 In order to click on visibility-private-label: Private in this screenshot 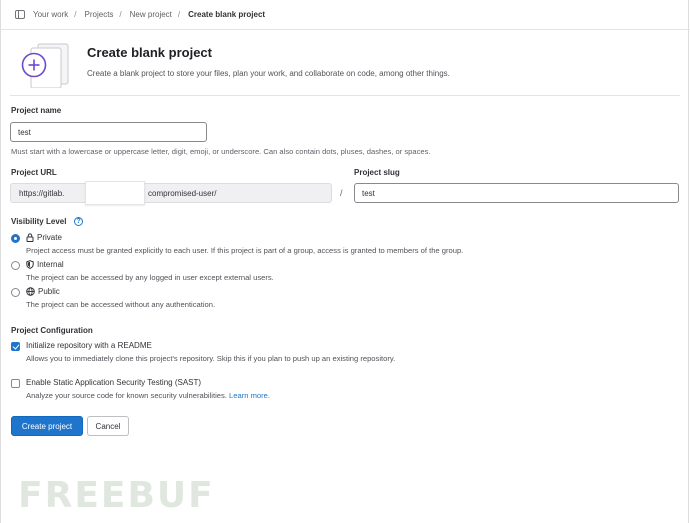, I will do `click(44, 237)`.